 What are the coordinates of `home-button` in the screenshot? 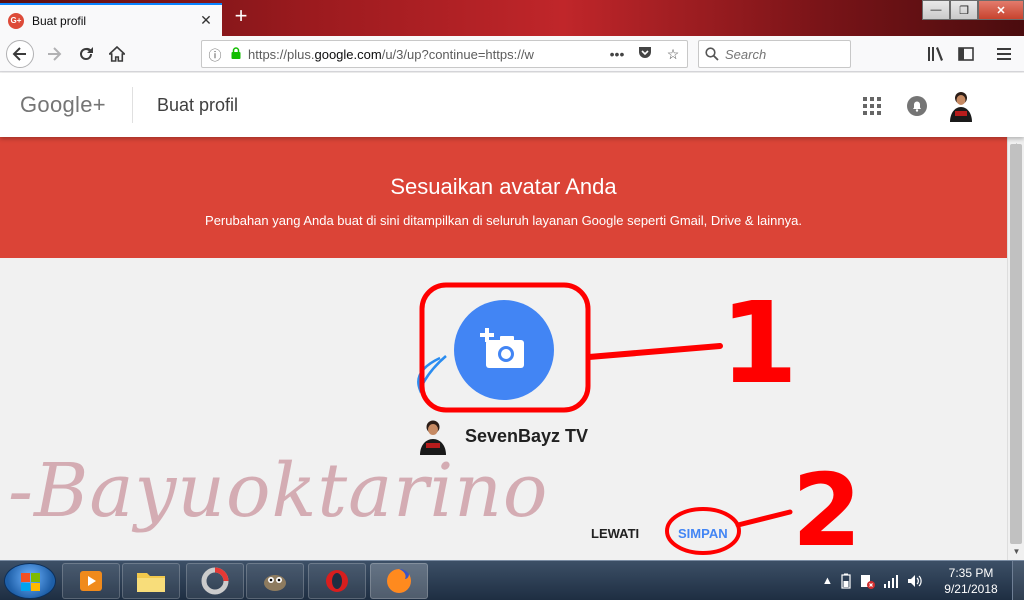 It's located at (117, 54).